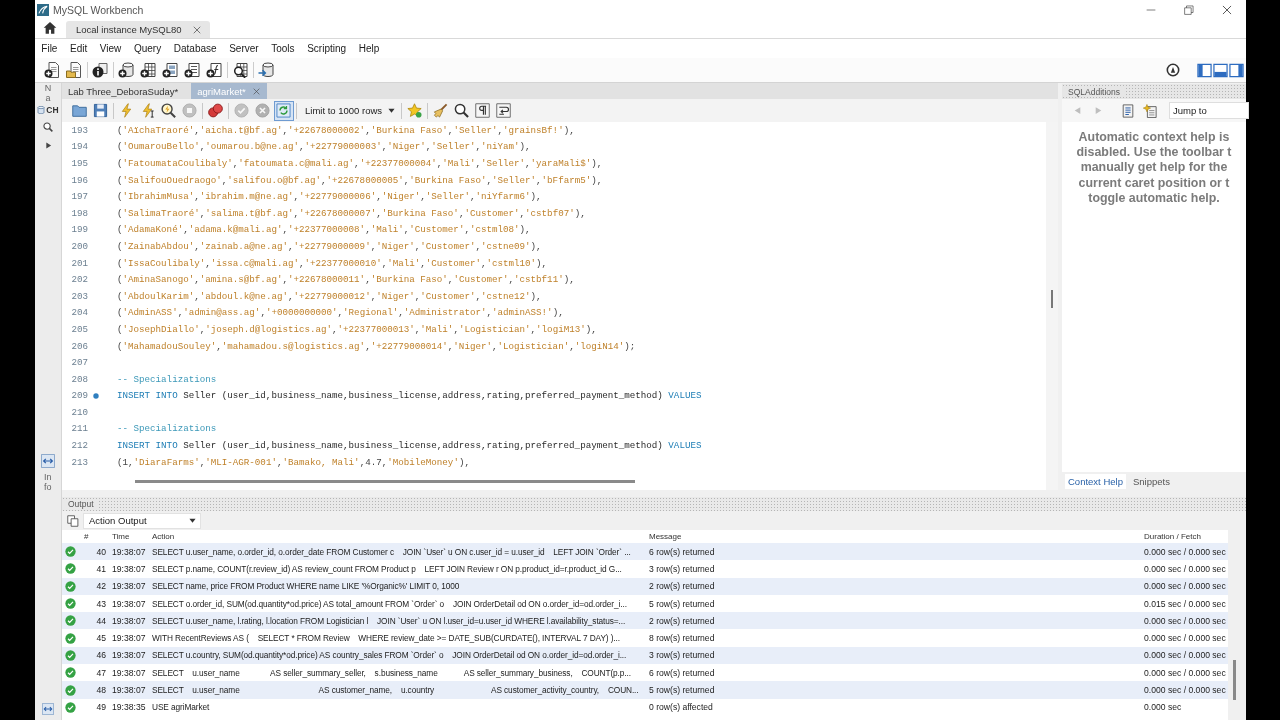  What do you see at coordinates (192, 70) in the screenshot?
I see `list-plus-icon` at bounding box center [192, 70].